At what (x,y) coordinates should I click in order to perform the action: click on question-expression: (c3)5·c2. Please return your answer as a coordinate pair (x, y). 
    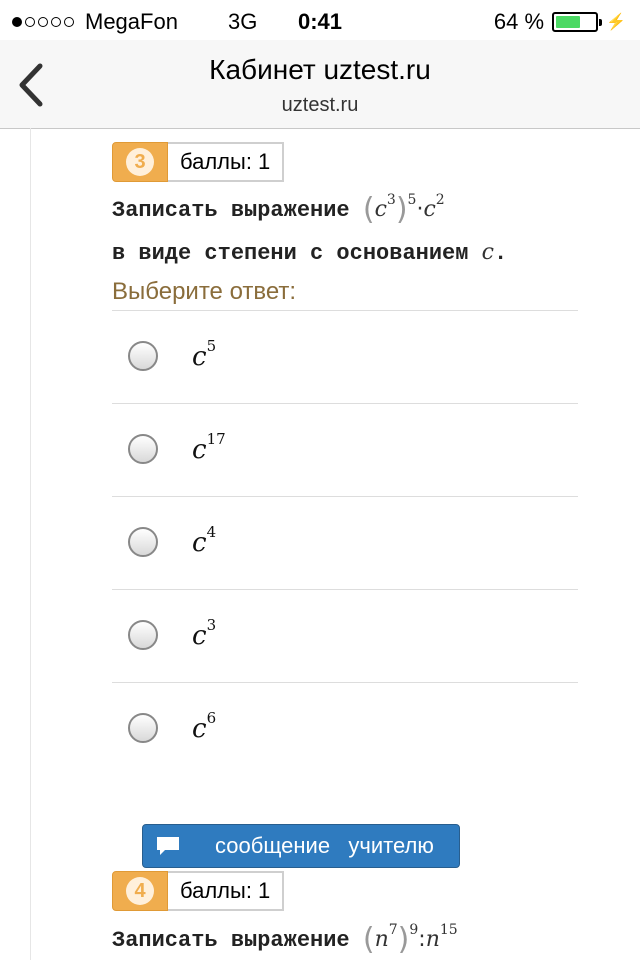
    Looking at the image, I should click on (403, 209).